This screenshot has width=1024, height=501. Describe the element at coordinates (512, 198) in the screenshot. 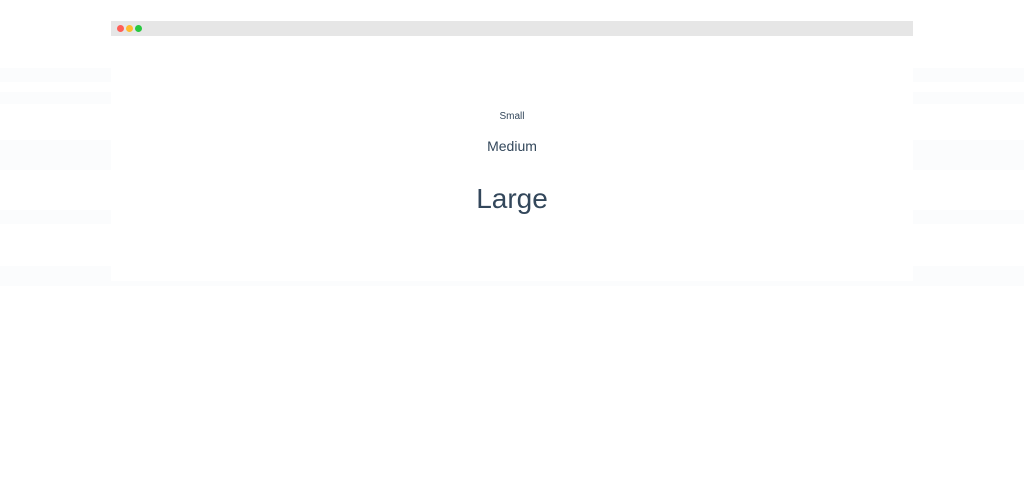

I see `large-text-sample: Large` at that location.